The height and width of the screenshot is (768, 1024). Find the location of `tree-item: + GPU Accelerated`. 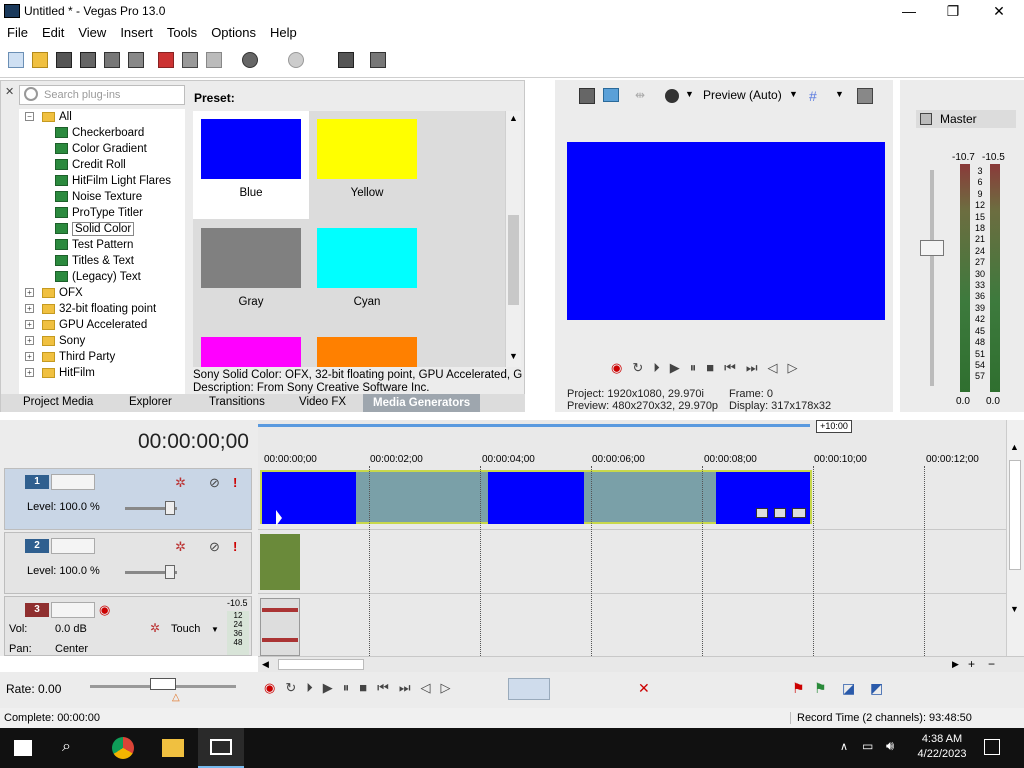

tree-item: + GPU Accelerated is located at coordinates (86, 325).